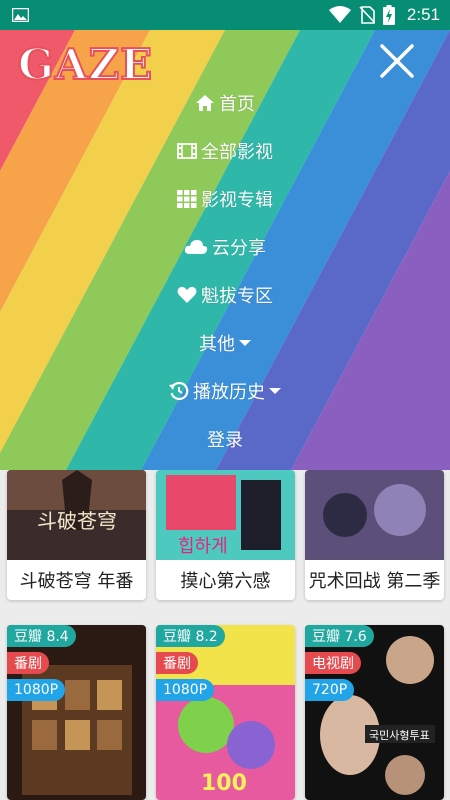 This screenshot has width=450, height=800. I want to click on menu-item-label: 云分享, so click(239, 248).